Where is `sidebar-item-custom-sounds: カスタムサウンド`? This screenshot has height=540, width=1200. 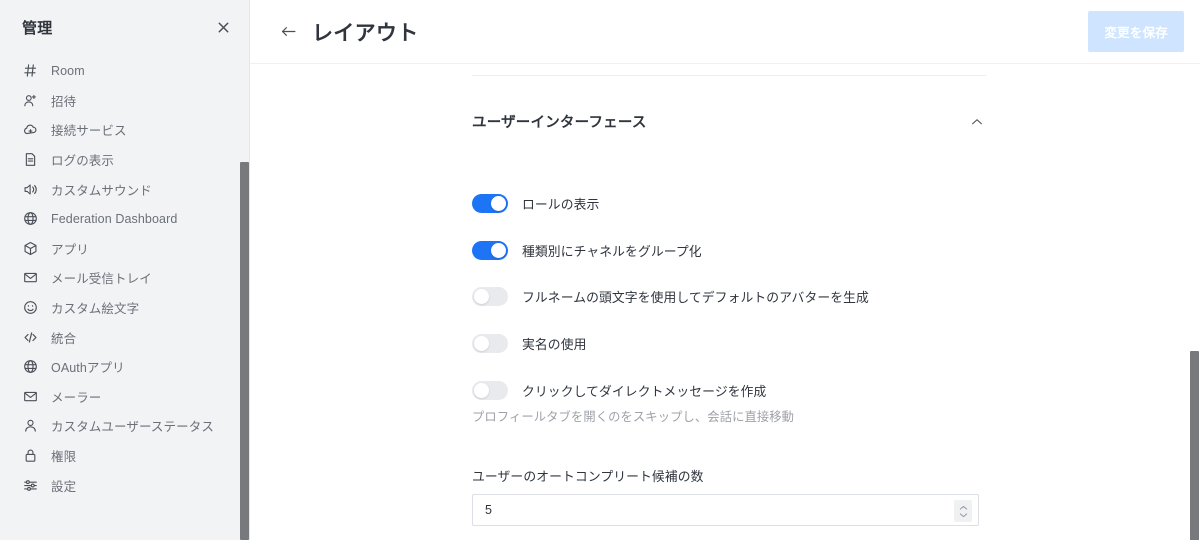
sidebar-item-custom-sounds: カスタムサウンド is located at coordinates (125, 189).